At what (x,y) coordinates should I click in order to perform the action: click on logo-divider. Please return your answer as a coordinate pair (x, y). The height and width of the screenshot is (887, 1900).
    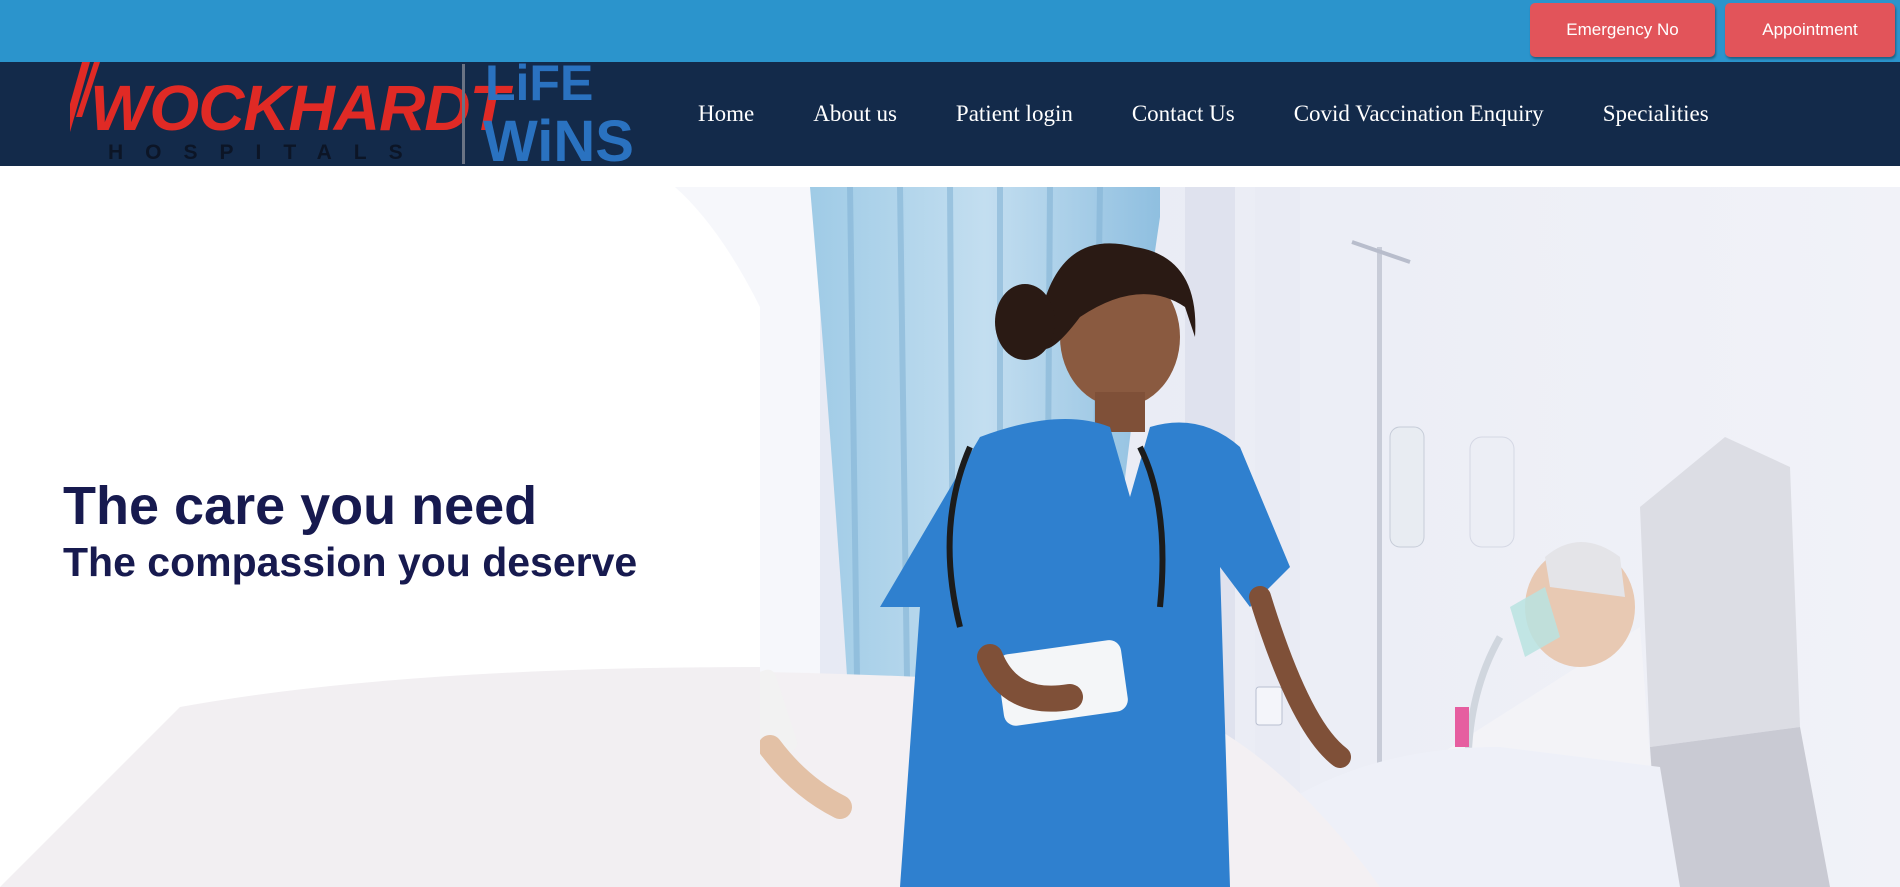
    Looking at the image, I should click on (463, 114).